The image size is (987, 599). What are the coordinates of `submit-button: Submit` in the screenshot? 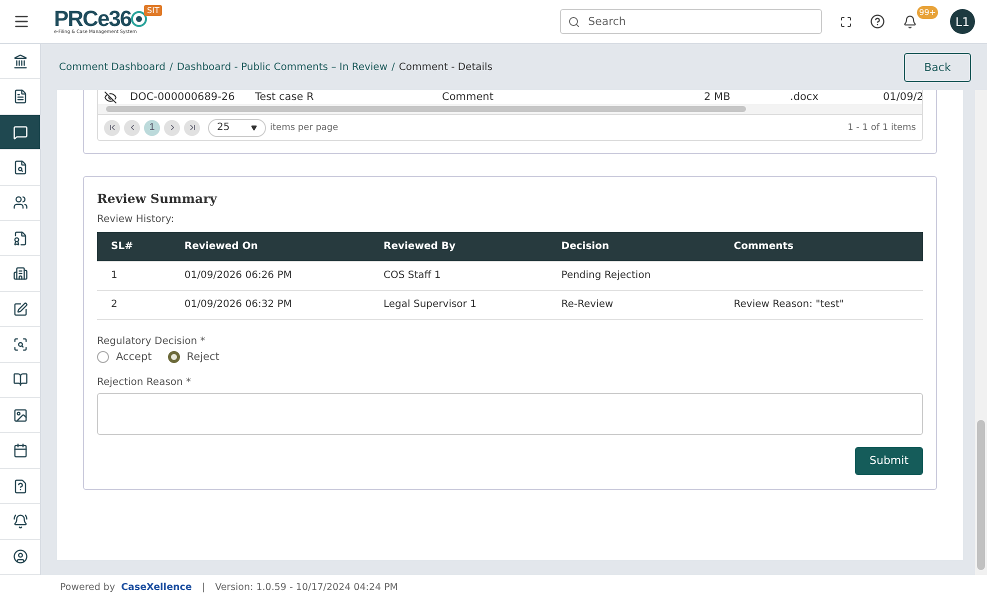 It's located at (889, 460).